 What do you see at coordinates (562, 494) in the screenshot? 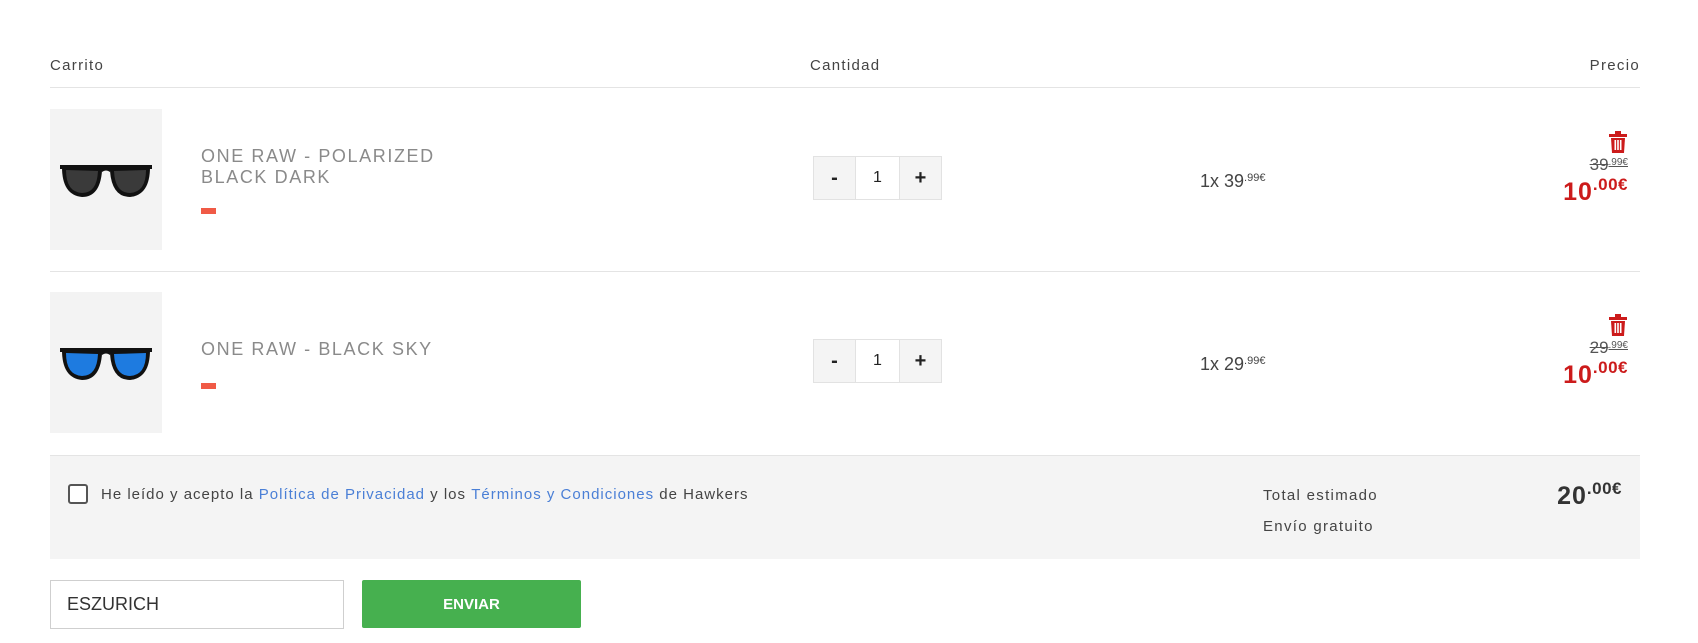
I see `terms-conditions-link: Términos y Condiciones` at bounding box center [562, 494].